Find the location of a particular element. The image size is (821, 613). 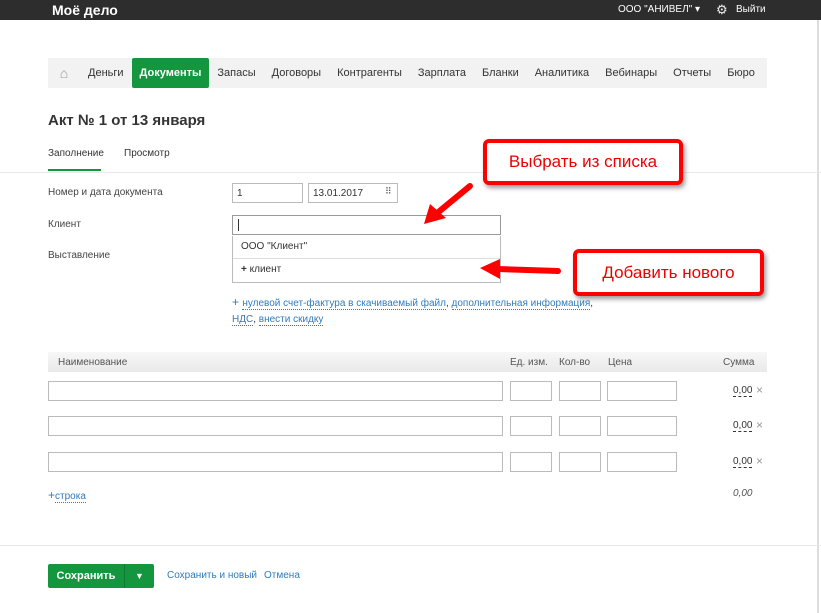

arrowhead is located at coordinates (490, 269).